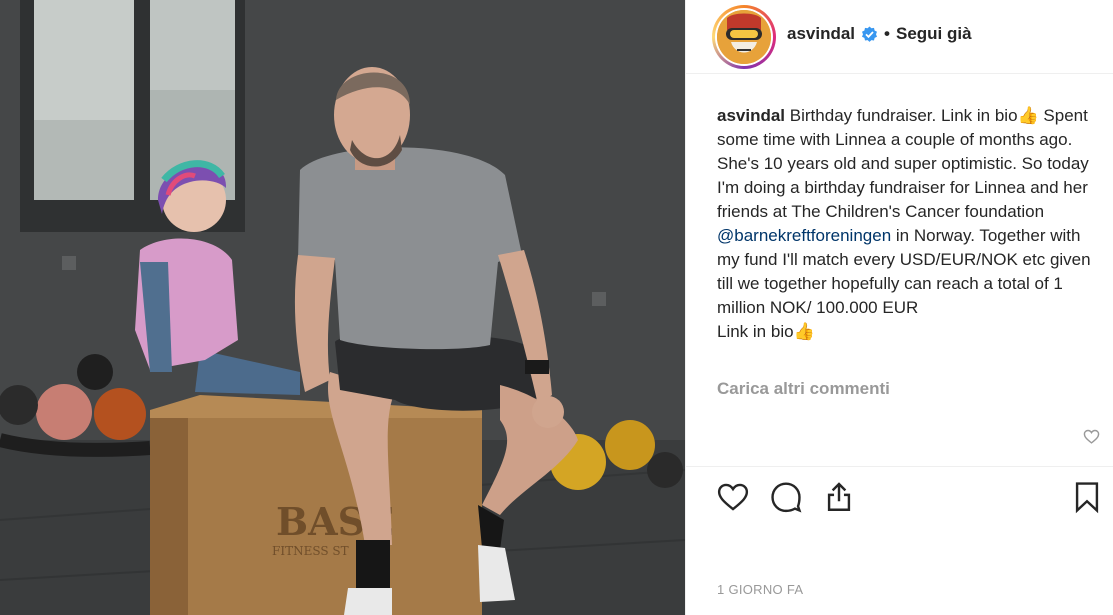 This screenshot has width=1113, height=615. What do you see at coordinates (766, 331) in the screenshot?
I see `caption-text-3: Link in bio👍` at bounding box center [766, 331].